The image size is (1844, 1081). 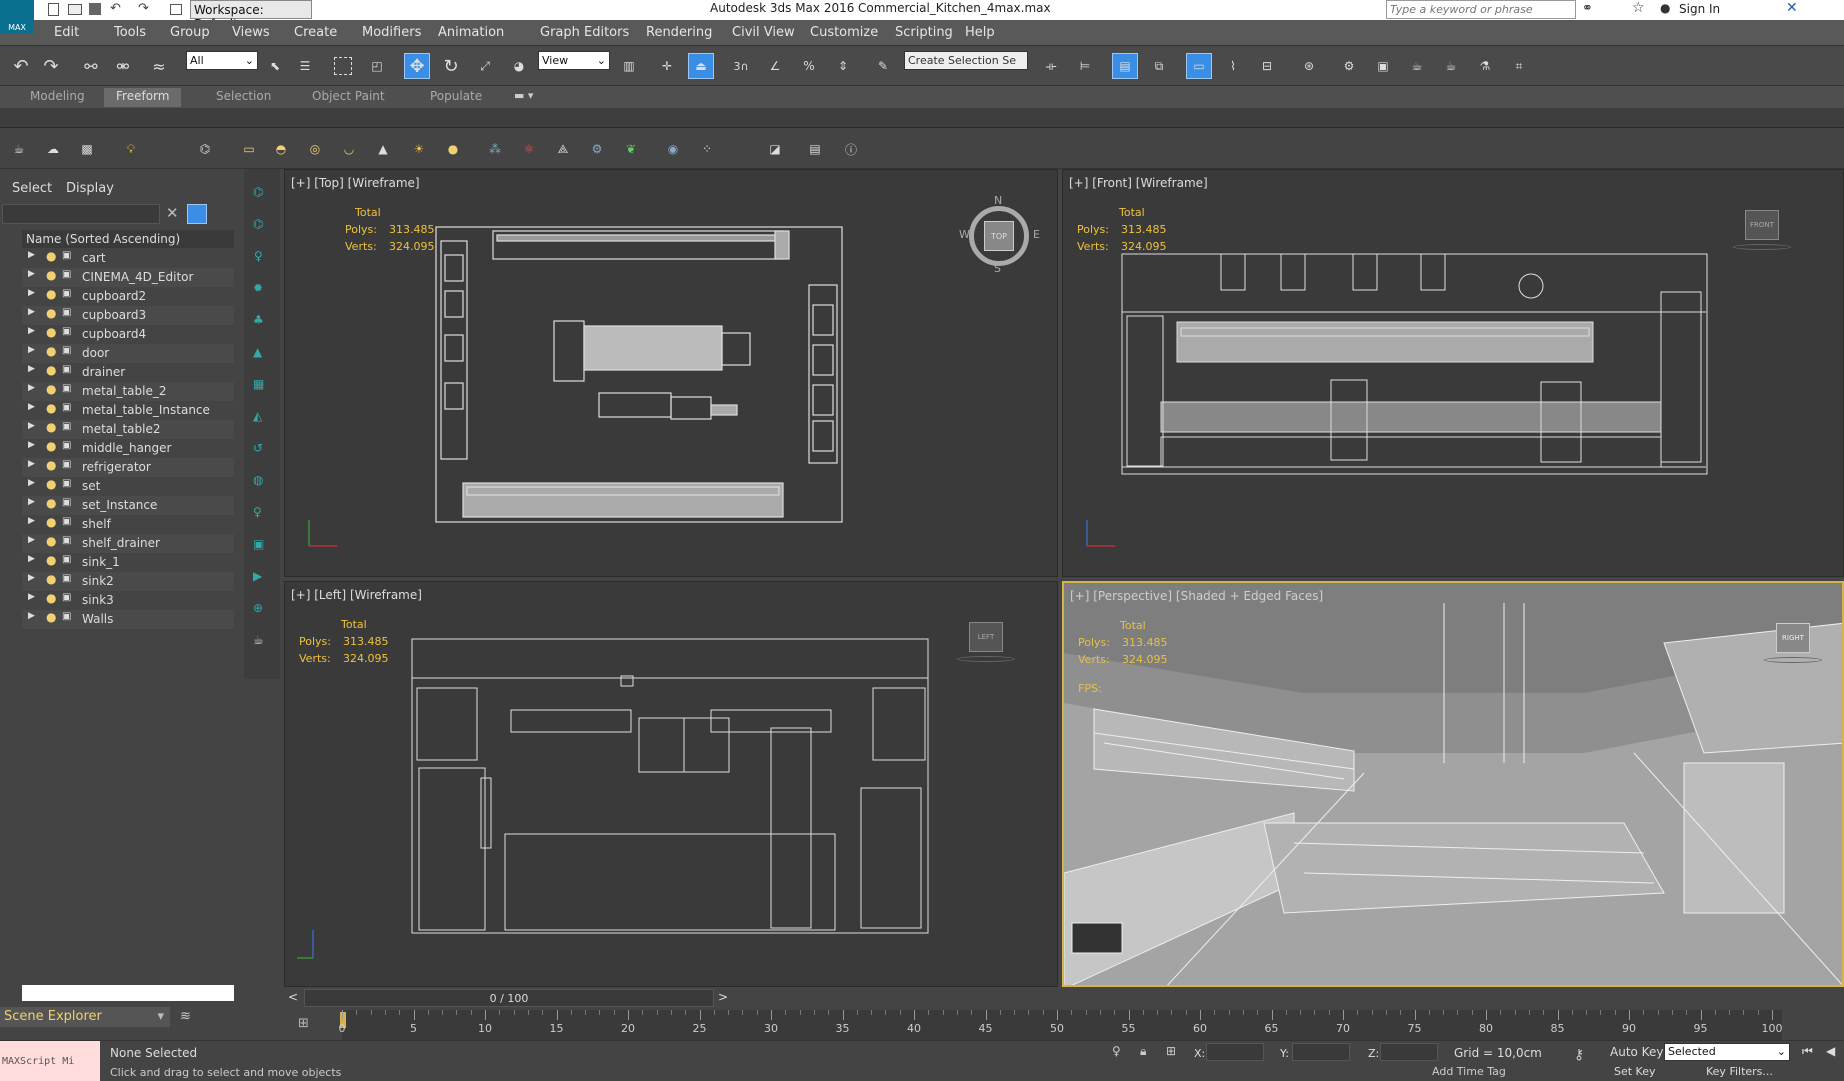 What do you see at coordinates (128, 993) in the screenshot?
I see `scene-explorer-hscroll` at bounding box center [128, 993].